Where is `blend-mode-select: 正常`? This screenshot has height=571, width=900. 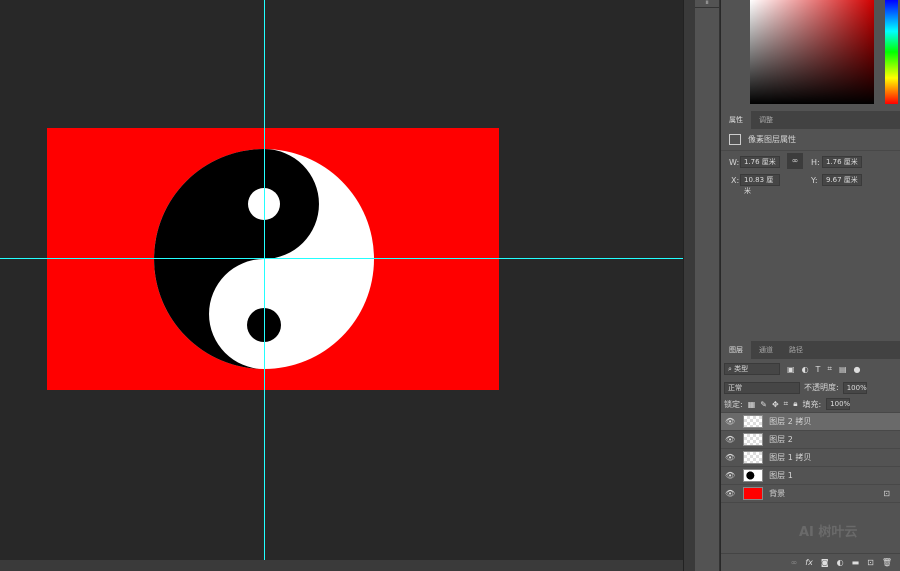 blend-mode-select: 正常 is located at coordinates (762, 387).